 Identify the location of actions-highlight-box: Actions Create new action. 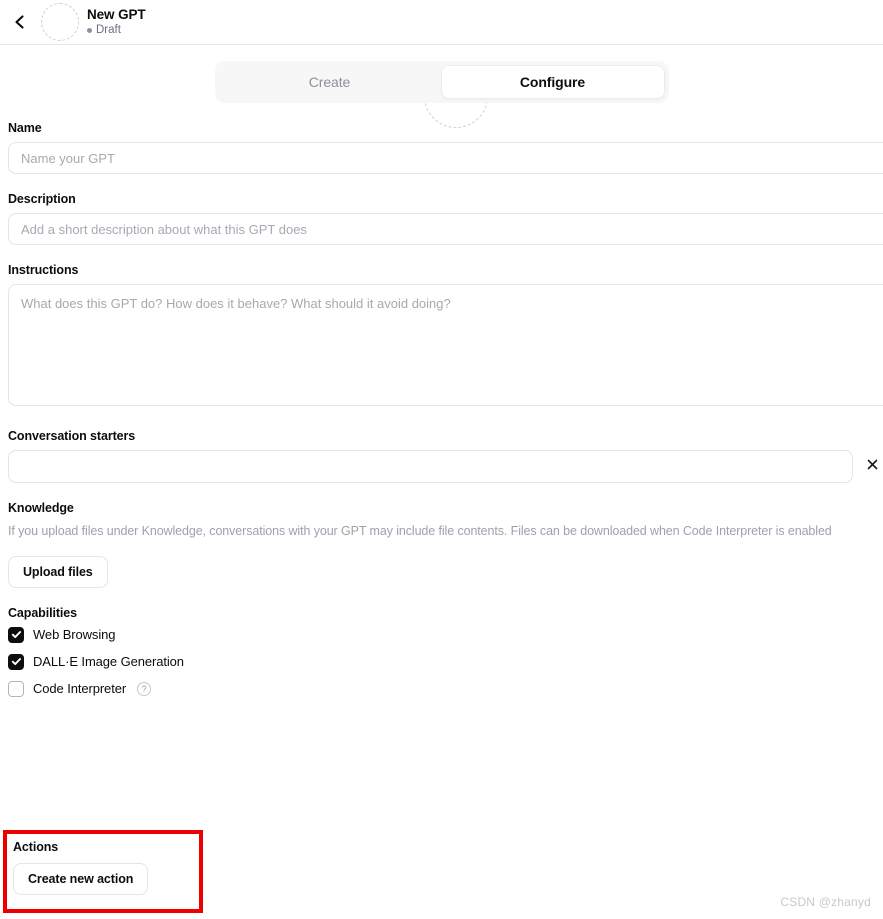
(103, 871).